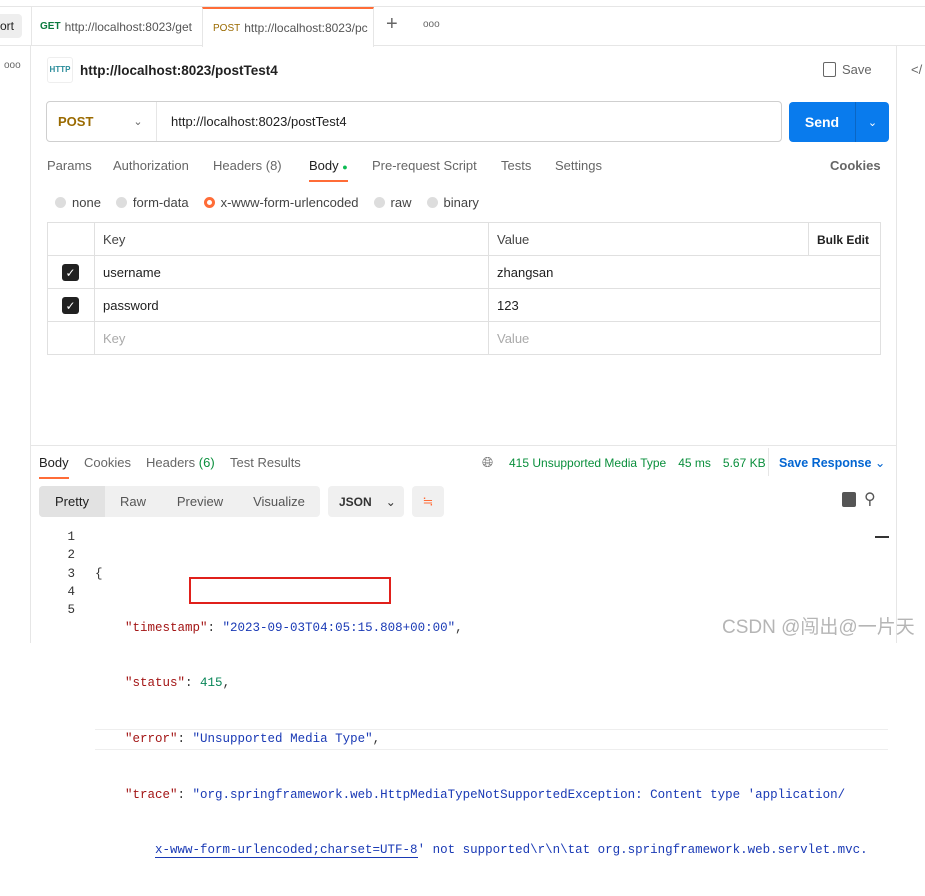 The height and width of the screenshot is (896, 925). I want to click on status-code: 415 Unsupported Media Type, so click(587, 463).